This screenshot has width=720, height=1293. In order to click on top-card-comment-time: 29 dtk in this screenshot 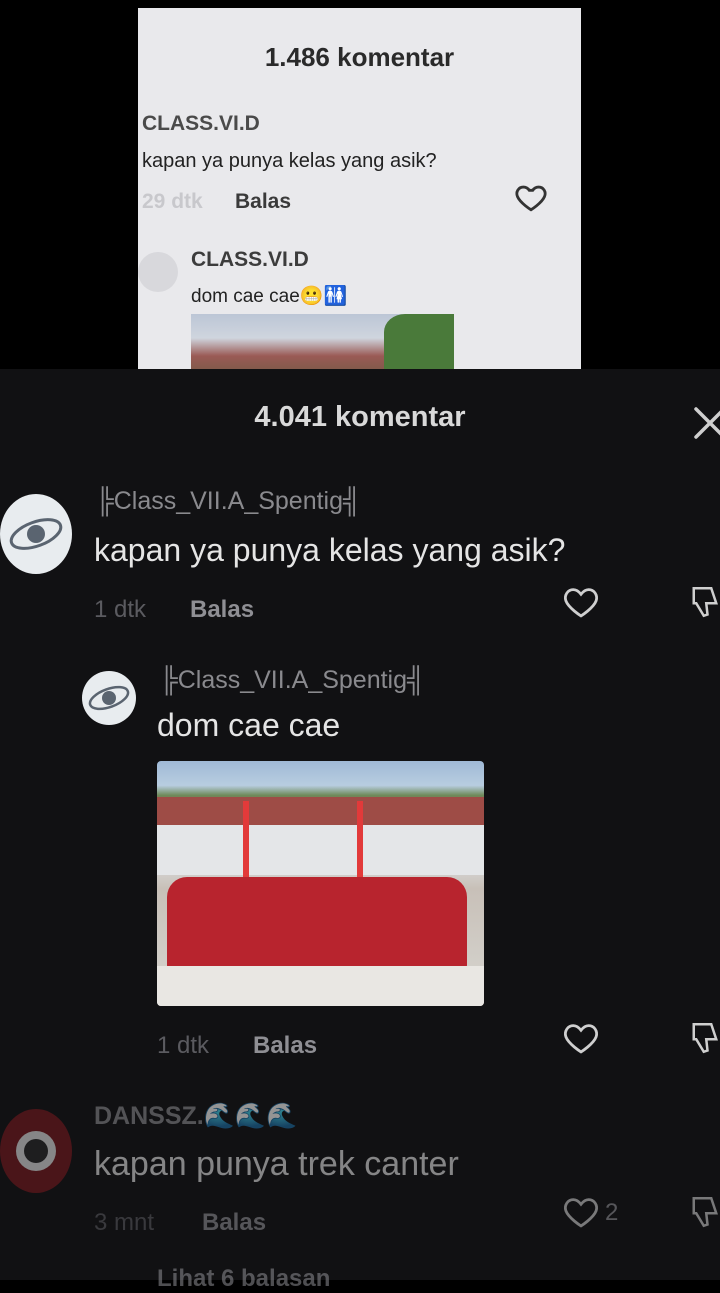, I will do `click(172, 201)`.